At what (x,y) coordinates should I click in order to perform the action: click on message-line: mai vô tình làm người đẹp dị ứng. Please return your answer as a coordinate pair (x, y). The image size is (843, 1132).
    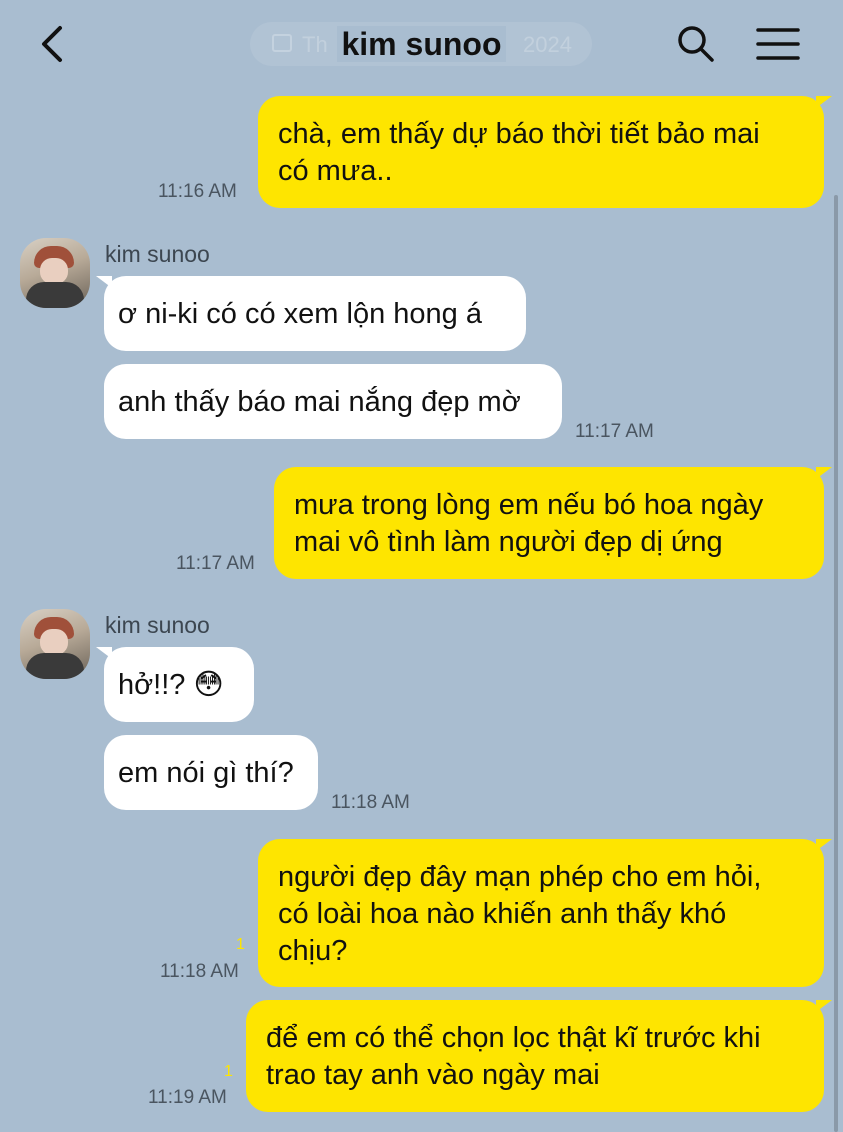
    Looking at the image, I should click on (508, 542).